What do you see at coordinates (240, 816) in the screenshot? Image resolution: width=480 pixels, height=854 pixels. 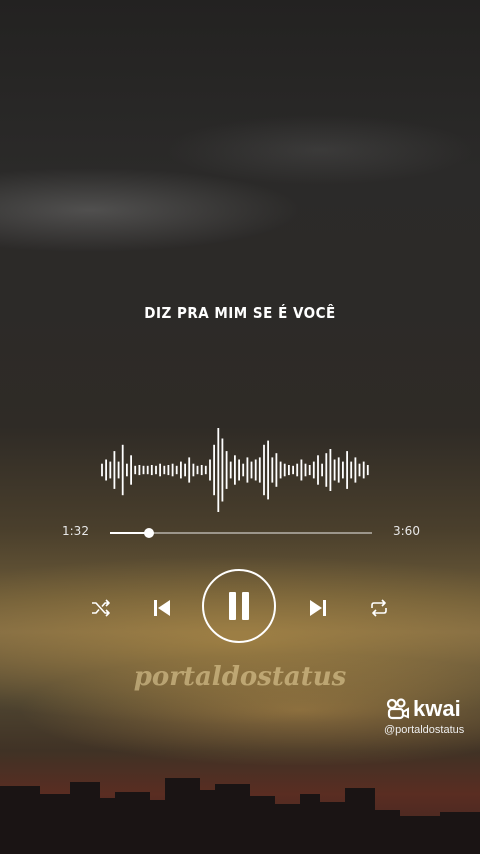 I see `city-skyline` at bounding box center [240, 816].